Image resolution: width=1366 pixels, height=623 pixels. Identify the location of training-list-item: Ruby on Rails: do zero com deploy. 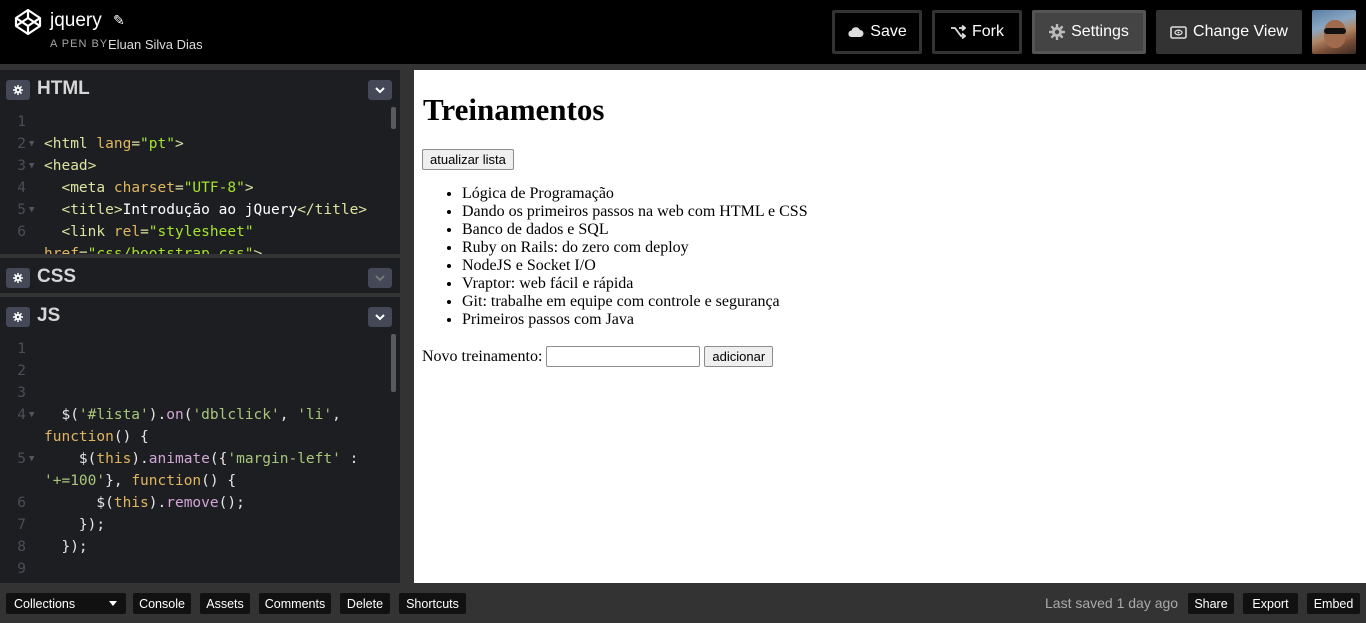
(635, 248).